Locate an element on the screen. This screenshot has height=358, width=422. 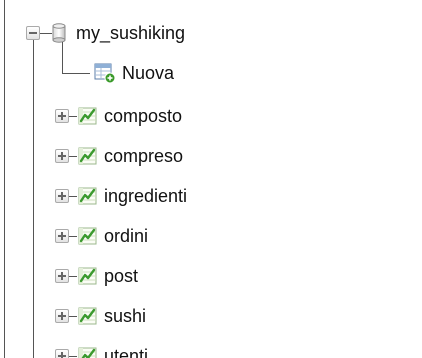
tree-item-table: compreso is located at coordinates (211, 155).